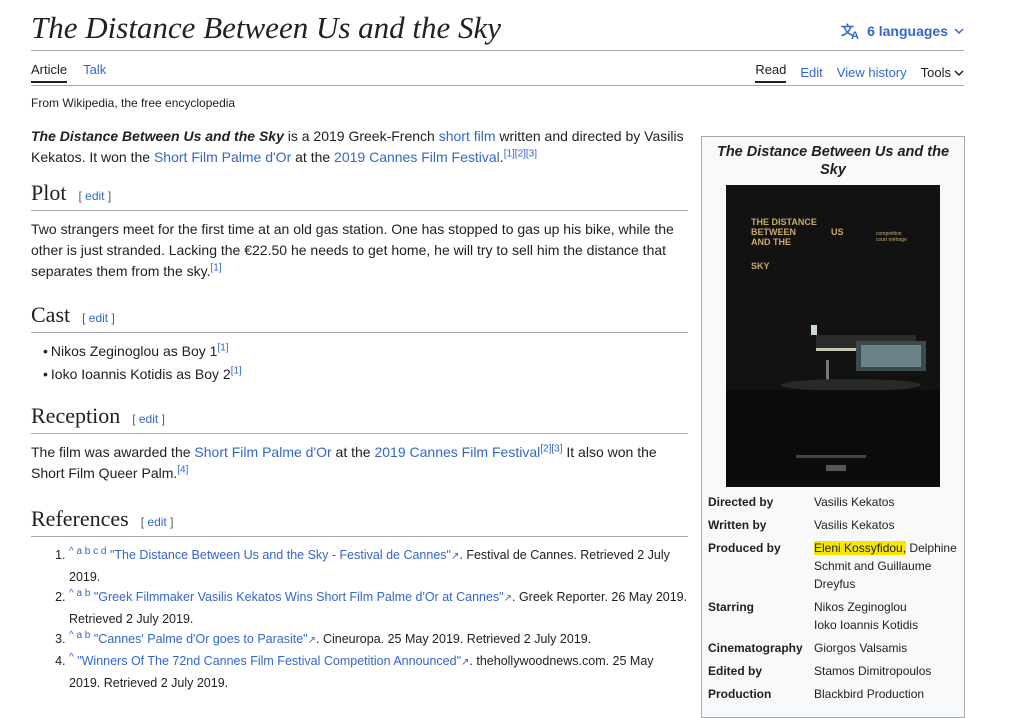  What do you see at coordinates (140, 374) in the screenshot?
I see `cast-name: Ioko Ioannis Kotidis as Boy 2` at bounding box center [140, 374].